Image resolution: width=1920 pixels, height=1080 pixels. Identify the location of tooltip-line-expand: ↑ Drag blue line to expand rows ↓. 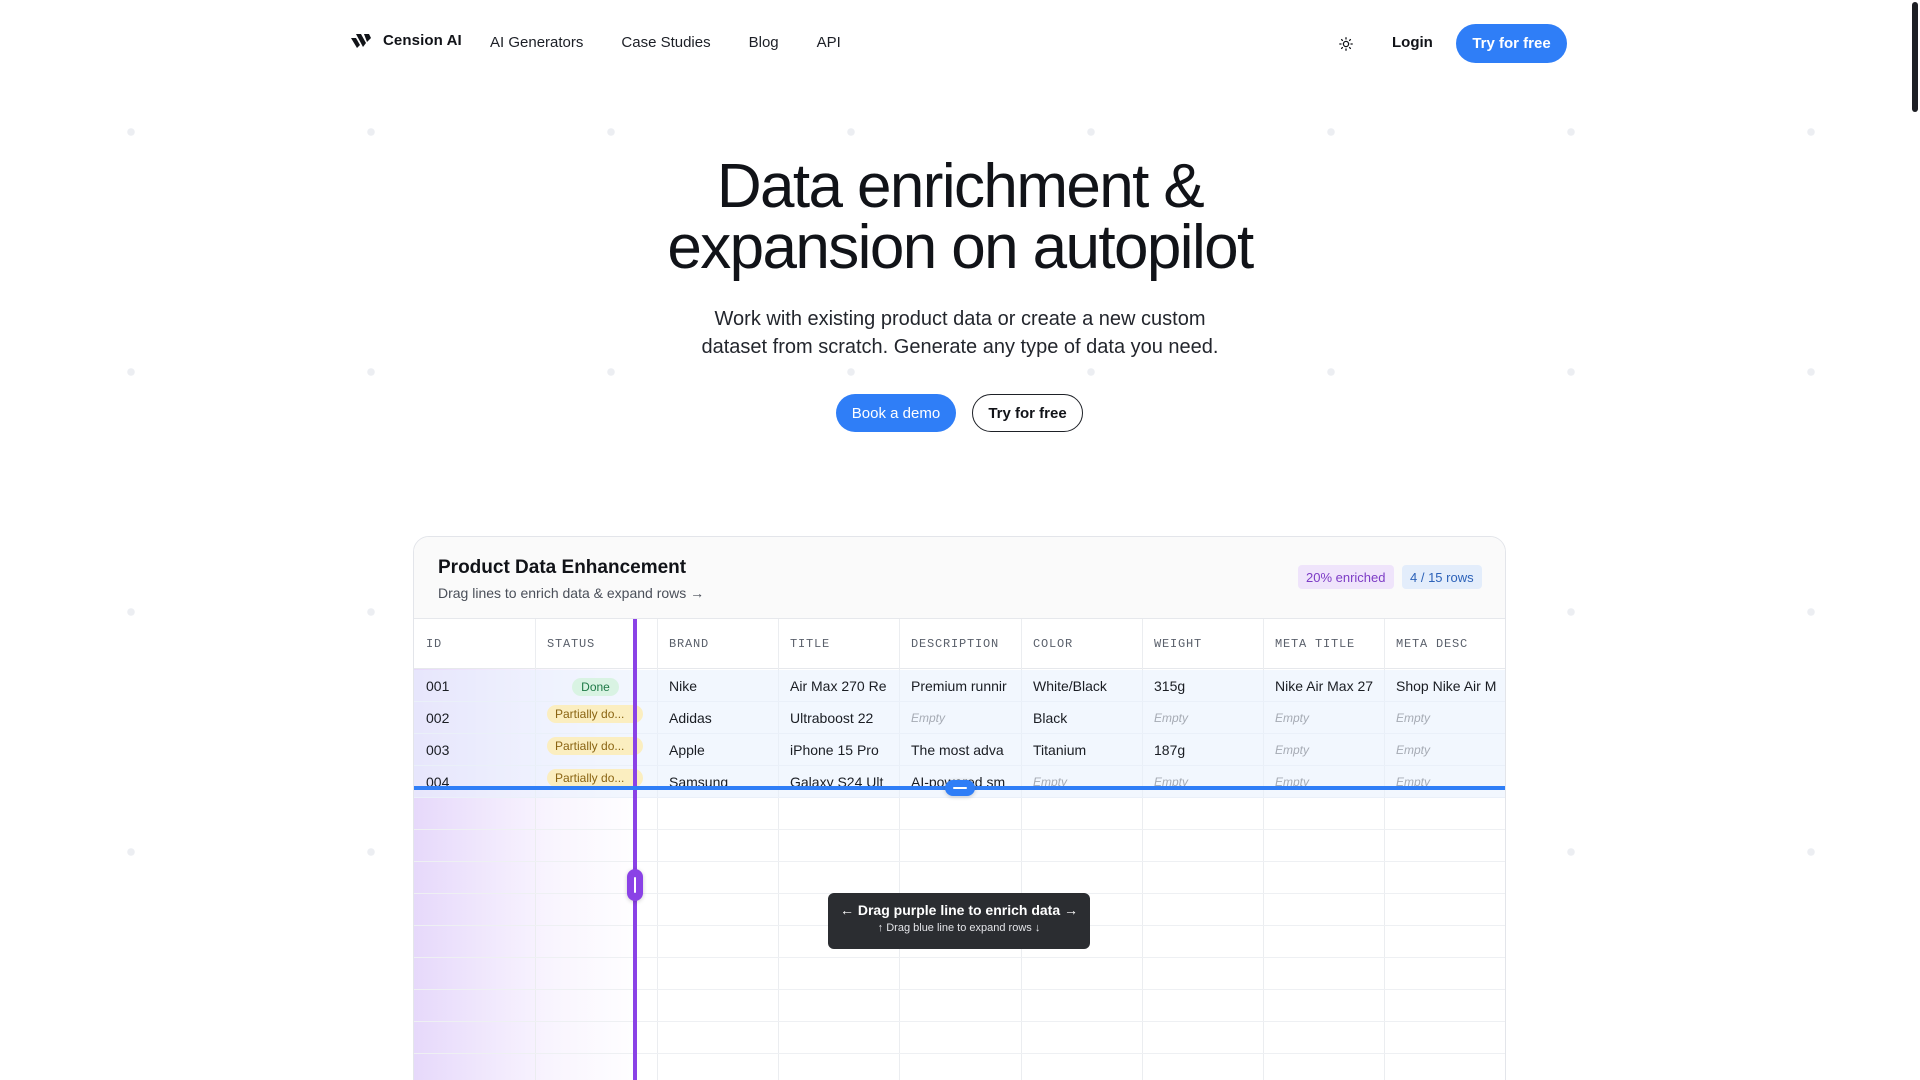
(959, 928).